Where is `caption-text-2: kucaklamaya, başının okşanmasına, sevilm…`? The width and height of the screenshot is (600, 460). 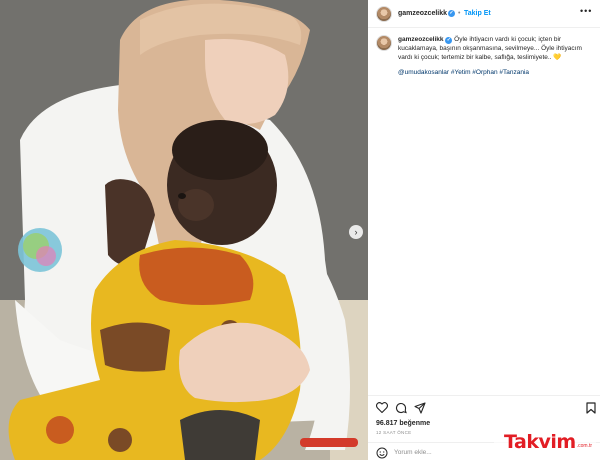 caption-text-2: kucaklamaya, başının okşanmasına, sevilm… is located at coordinates (490, 48).